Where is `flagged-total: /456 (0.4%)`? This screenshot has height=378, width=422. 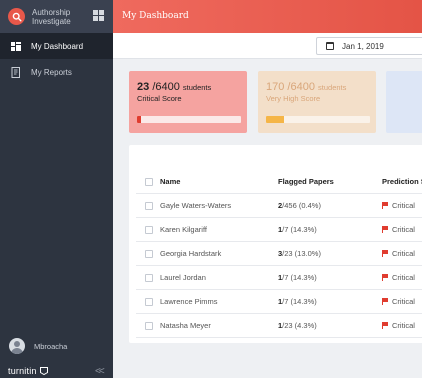 flagged-total: /456 (0.4%) is located at coordinates (301, 205).